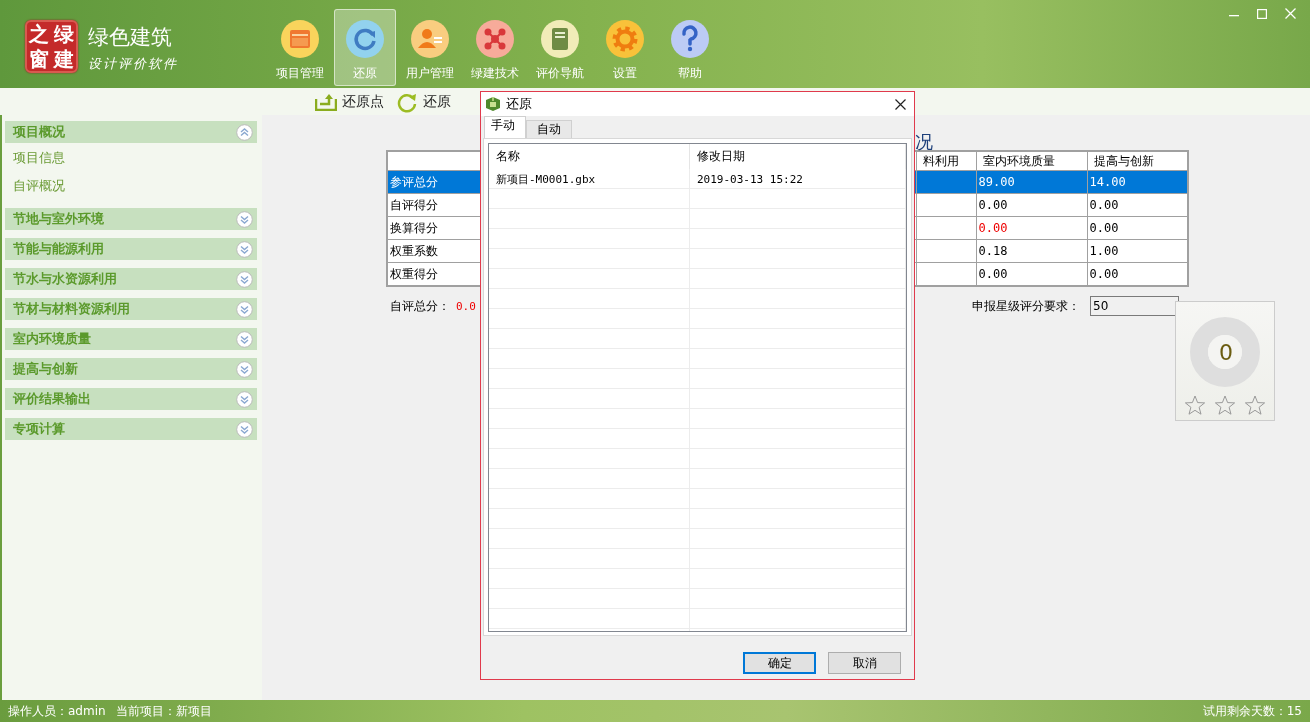 The height and width of the screenshot is (722, 1310). I want to click on score-ring, so click(1225, 352).